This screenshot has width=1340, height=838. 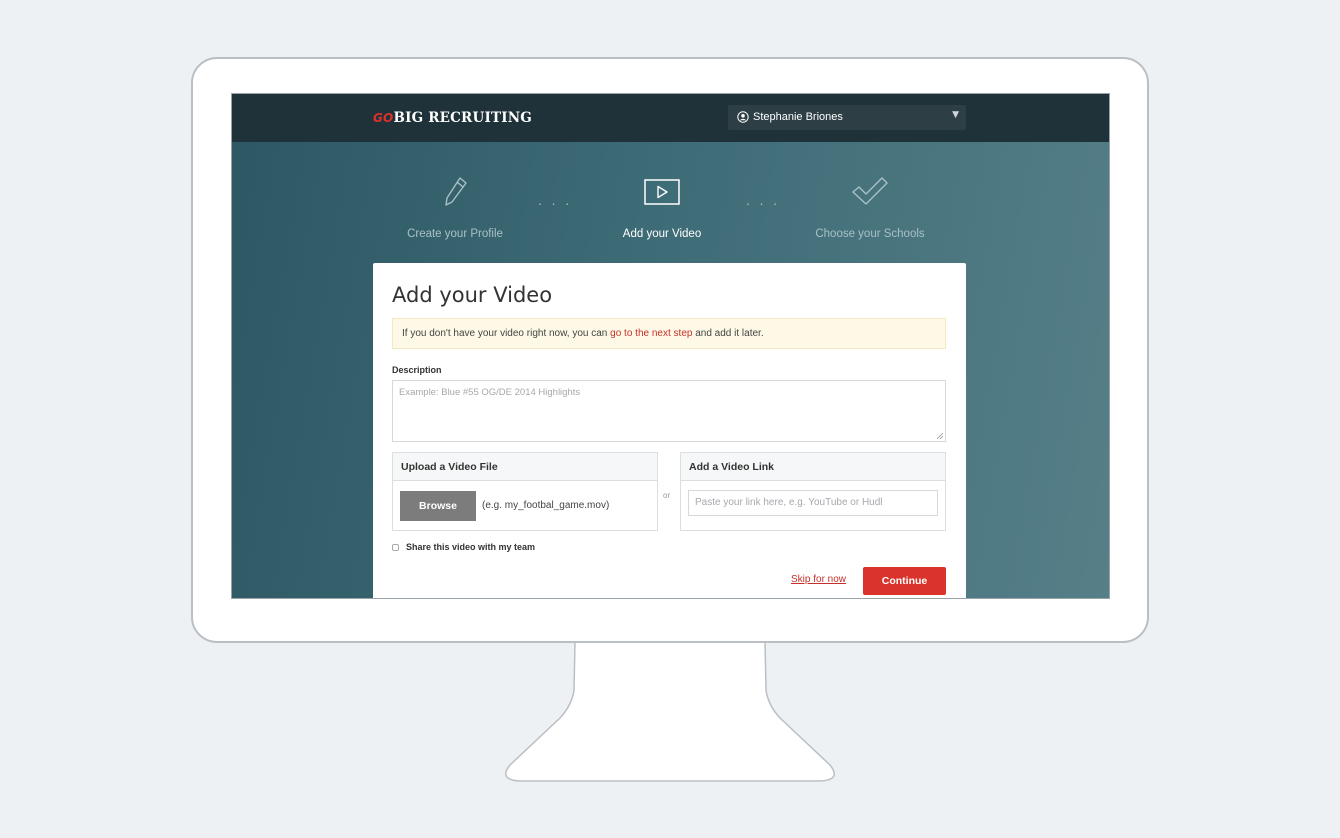 What do you see at coordinates (383, 118) in the screenshot?
I see `logo-prefix: GO` at bounding box center [383, 118].